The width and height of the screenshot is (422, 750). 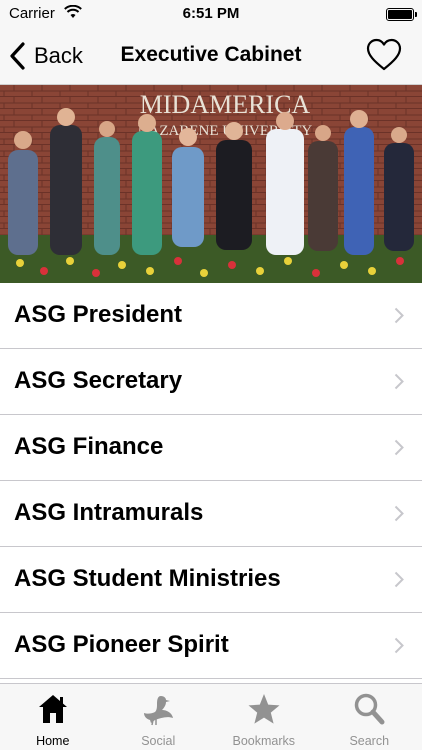 What do you see at coordinates (121, 644) in the screenshot?
I see `list-item-label: ASG Pioneer Spirit` at bounding box center [121, 644].